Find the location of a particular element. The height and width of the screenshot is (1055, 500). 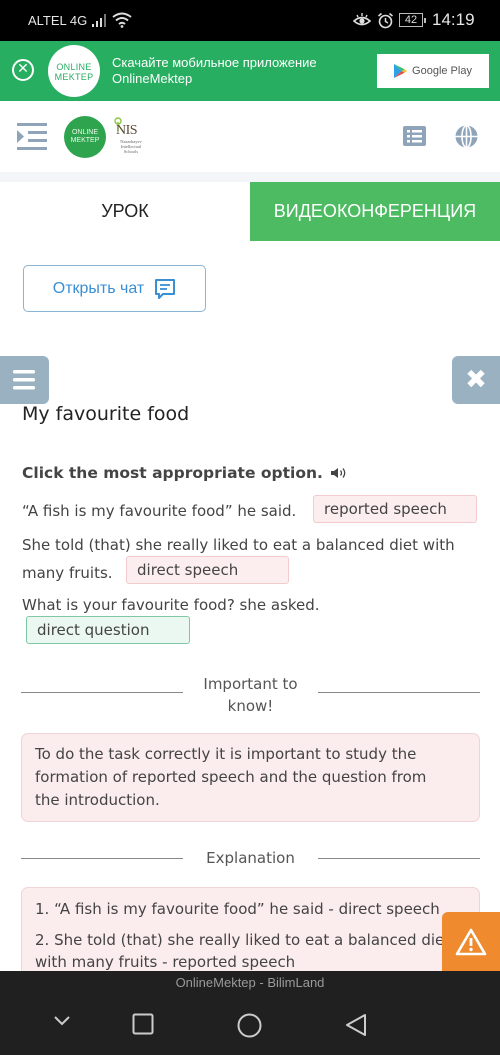

menu-toggle-icon is located at coordinates (32, 137).